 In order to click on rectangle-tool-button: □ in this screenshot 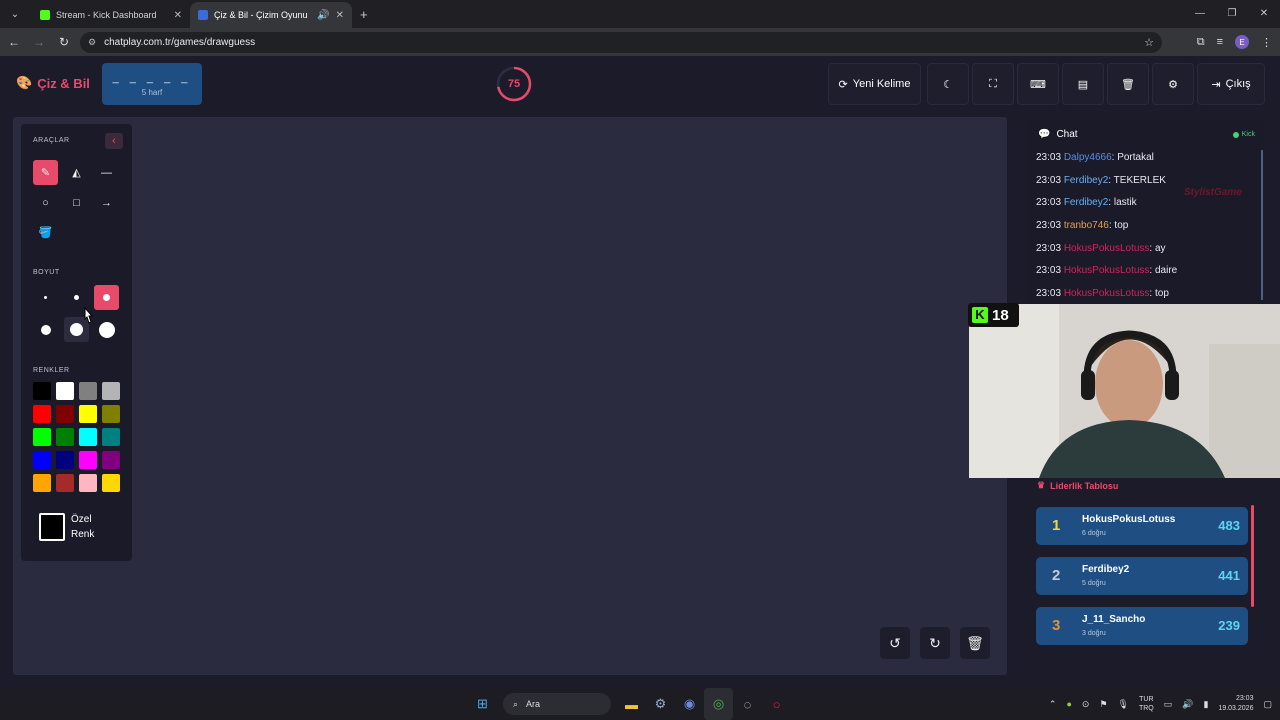, I will do `click(76, 202)`.